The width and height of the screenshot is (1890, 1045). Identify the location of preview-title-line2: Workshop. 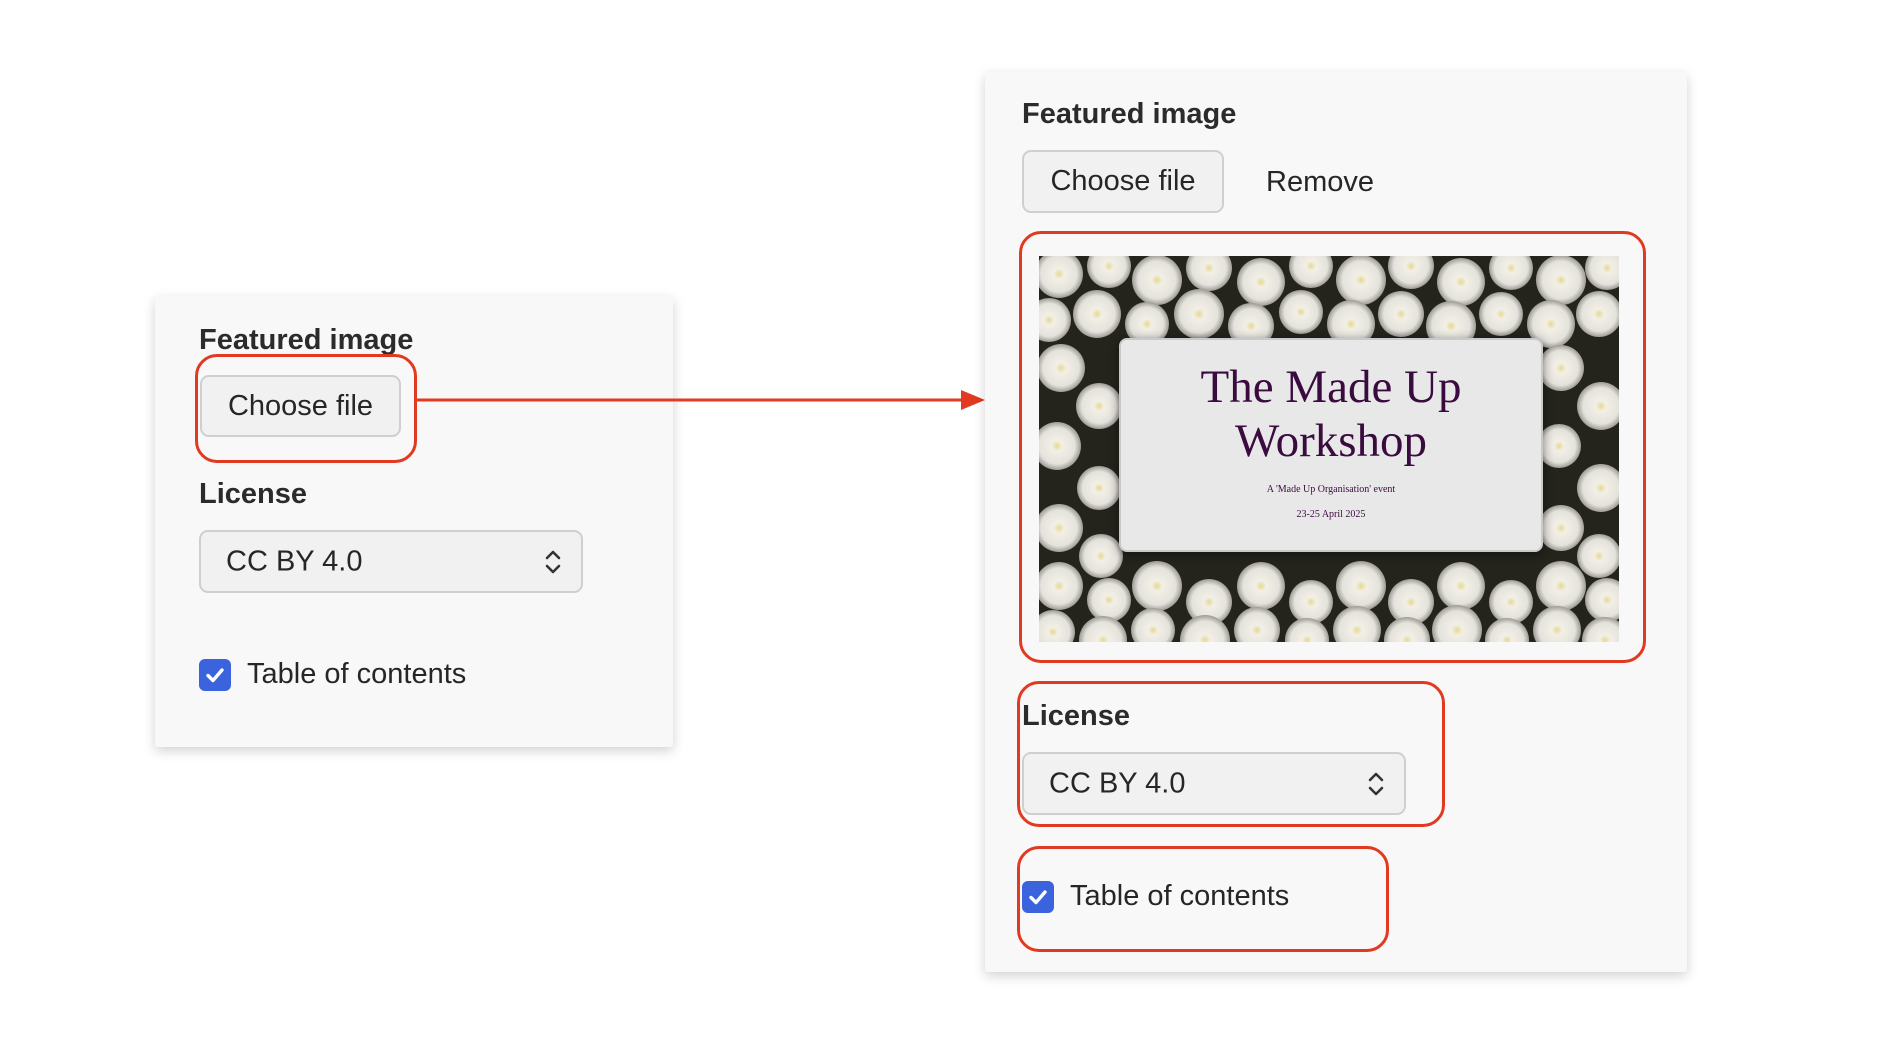
(1331, 441).